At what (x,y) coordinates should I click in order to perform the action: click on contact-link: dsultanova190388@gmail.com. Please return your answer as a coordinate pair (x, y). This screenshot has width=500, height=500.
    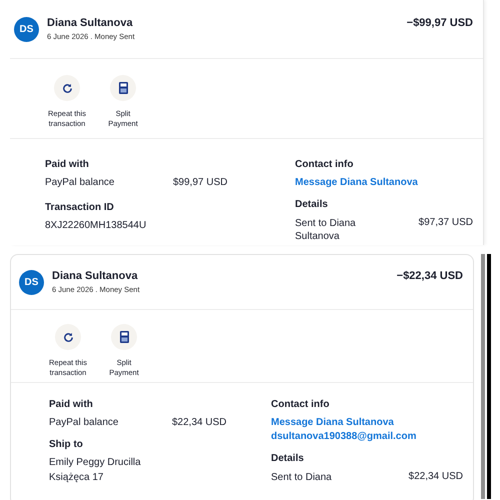
    Looking at the image, I should click on (343, 436).